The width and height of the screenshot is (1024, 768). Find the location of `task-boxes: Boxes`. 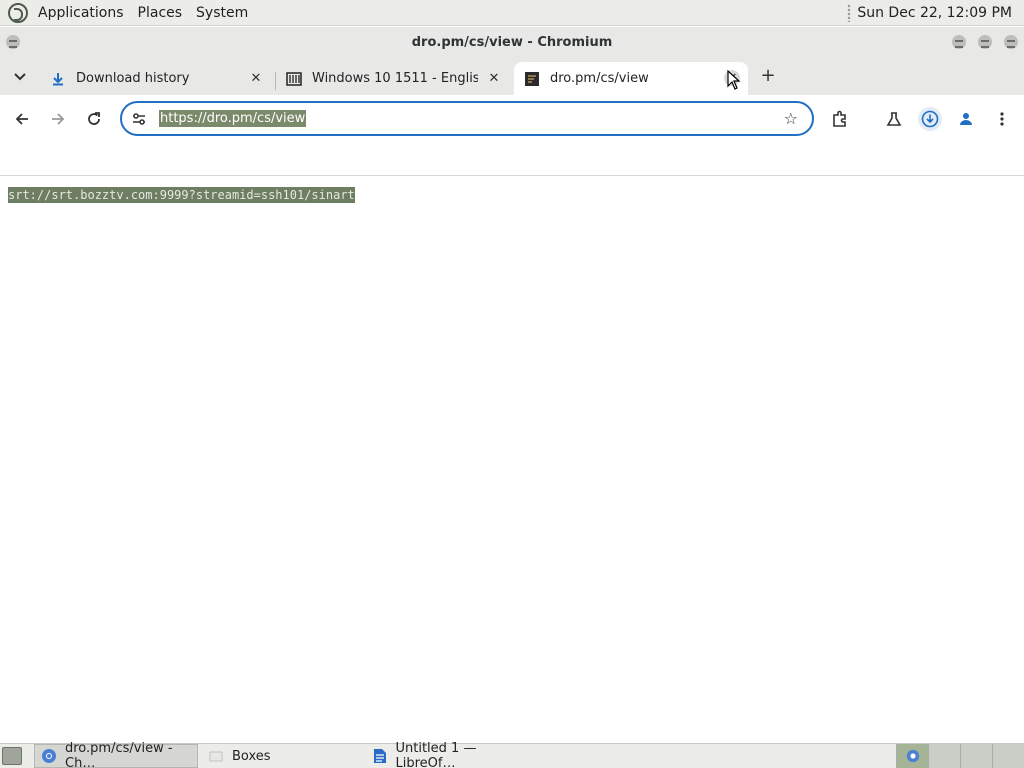

task-boxes: Boxes is located at coordinates (283, 756).